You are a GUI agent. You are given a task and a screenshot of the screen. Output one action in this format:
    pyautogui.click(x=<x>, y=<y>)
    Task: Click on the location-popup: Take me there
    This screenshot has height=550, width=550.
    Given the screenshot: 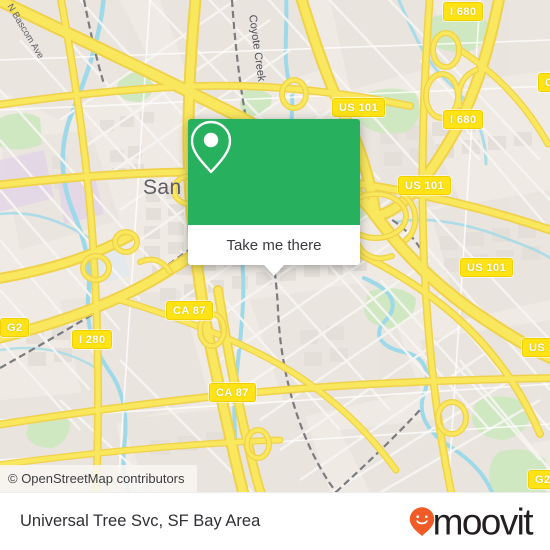 What is the action you would take?
    pyautogui.click(x=274, y=197)
    